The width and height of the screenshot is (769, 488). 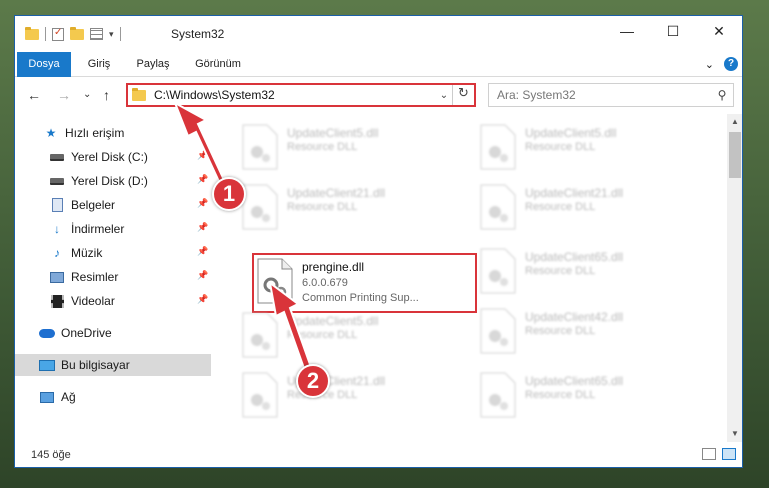 I want to click on sidebar-item-documents: Belgeler 📌, so click(x=113, y=205).